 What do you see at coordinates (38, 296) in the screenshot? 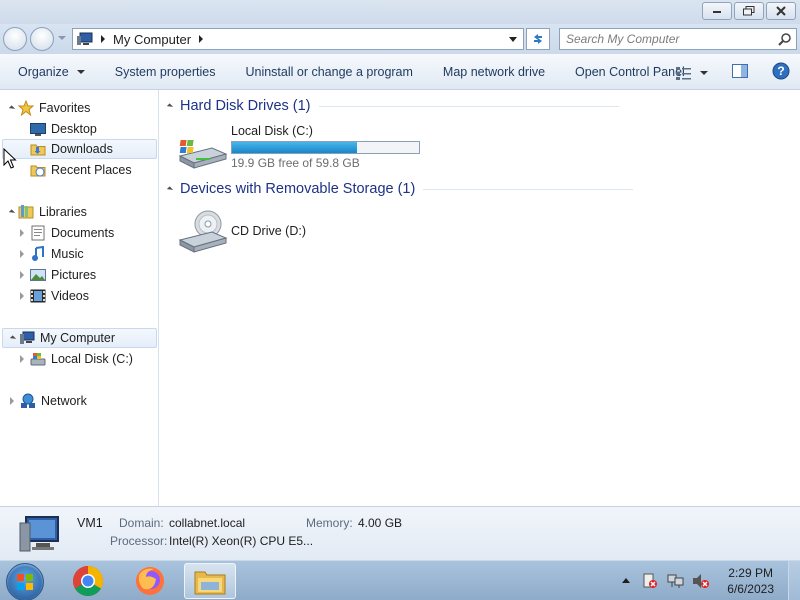
I see `videos-icon` at bounding box center [38, 296].